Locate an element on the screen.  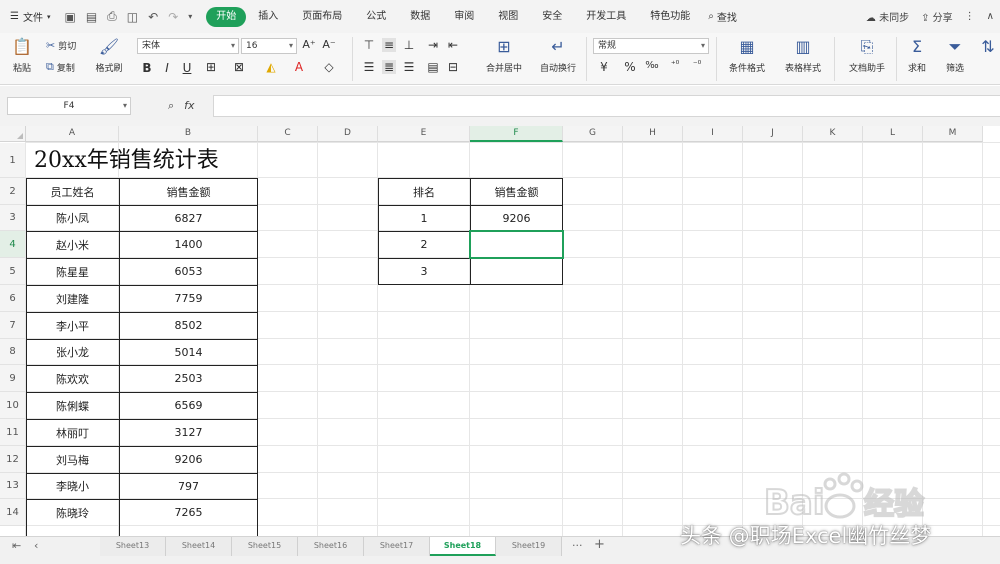
employee-name-cell: 陈俐蝶 is located at coordinates (72, 405).